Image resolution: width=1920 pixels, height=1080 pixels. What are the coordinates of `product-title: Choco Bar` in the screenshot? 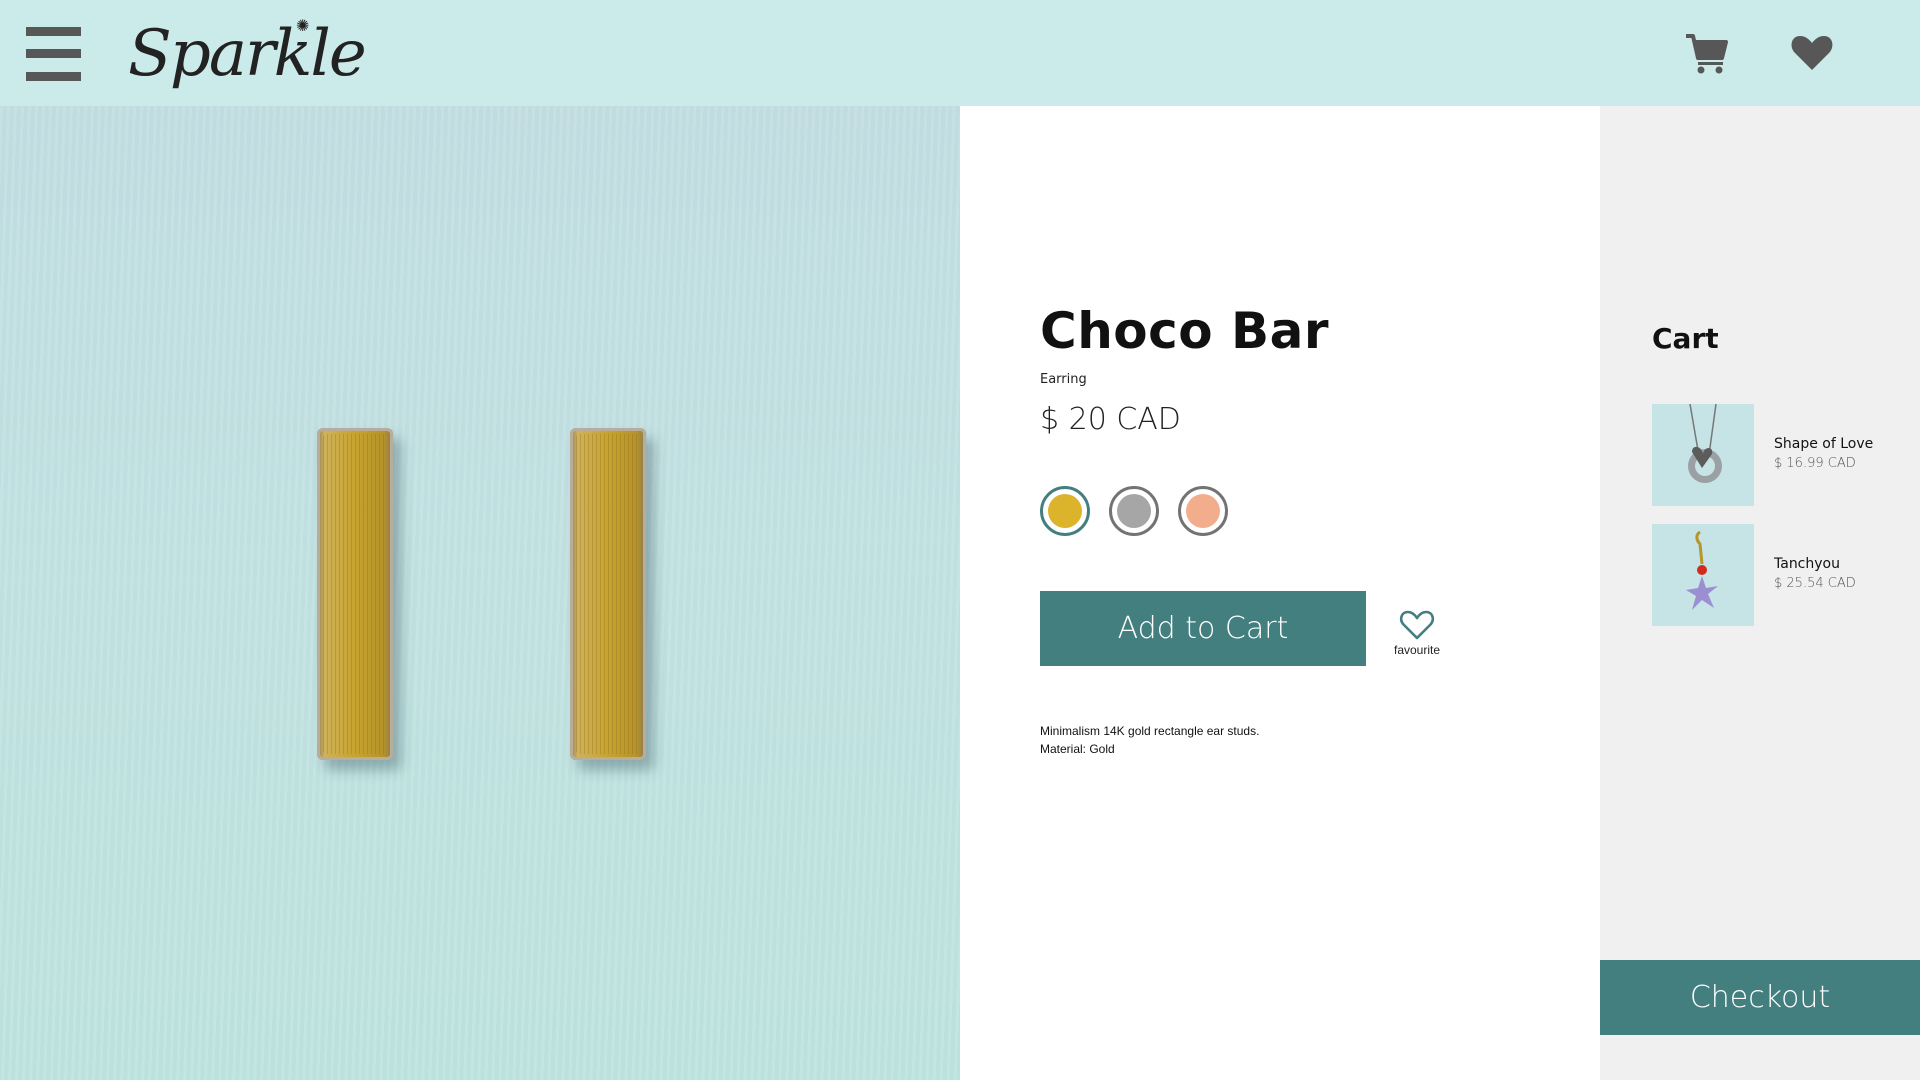 It's located at (1185, 331).